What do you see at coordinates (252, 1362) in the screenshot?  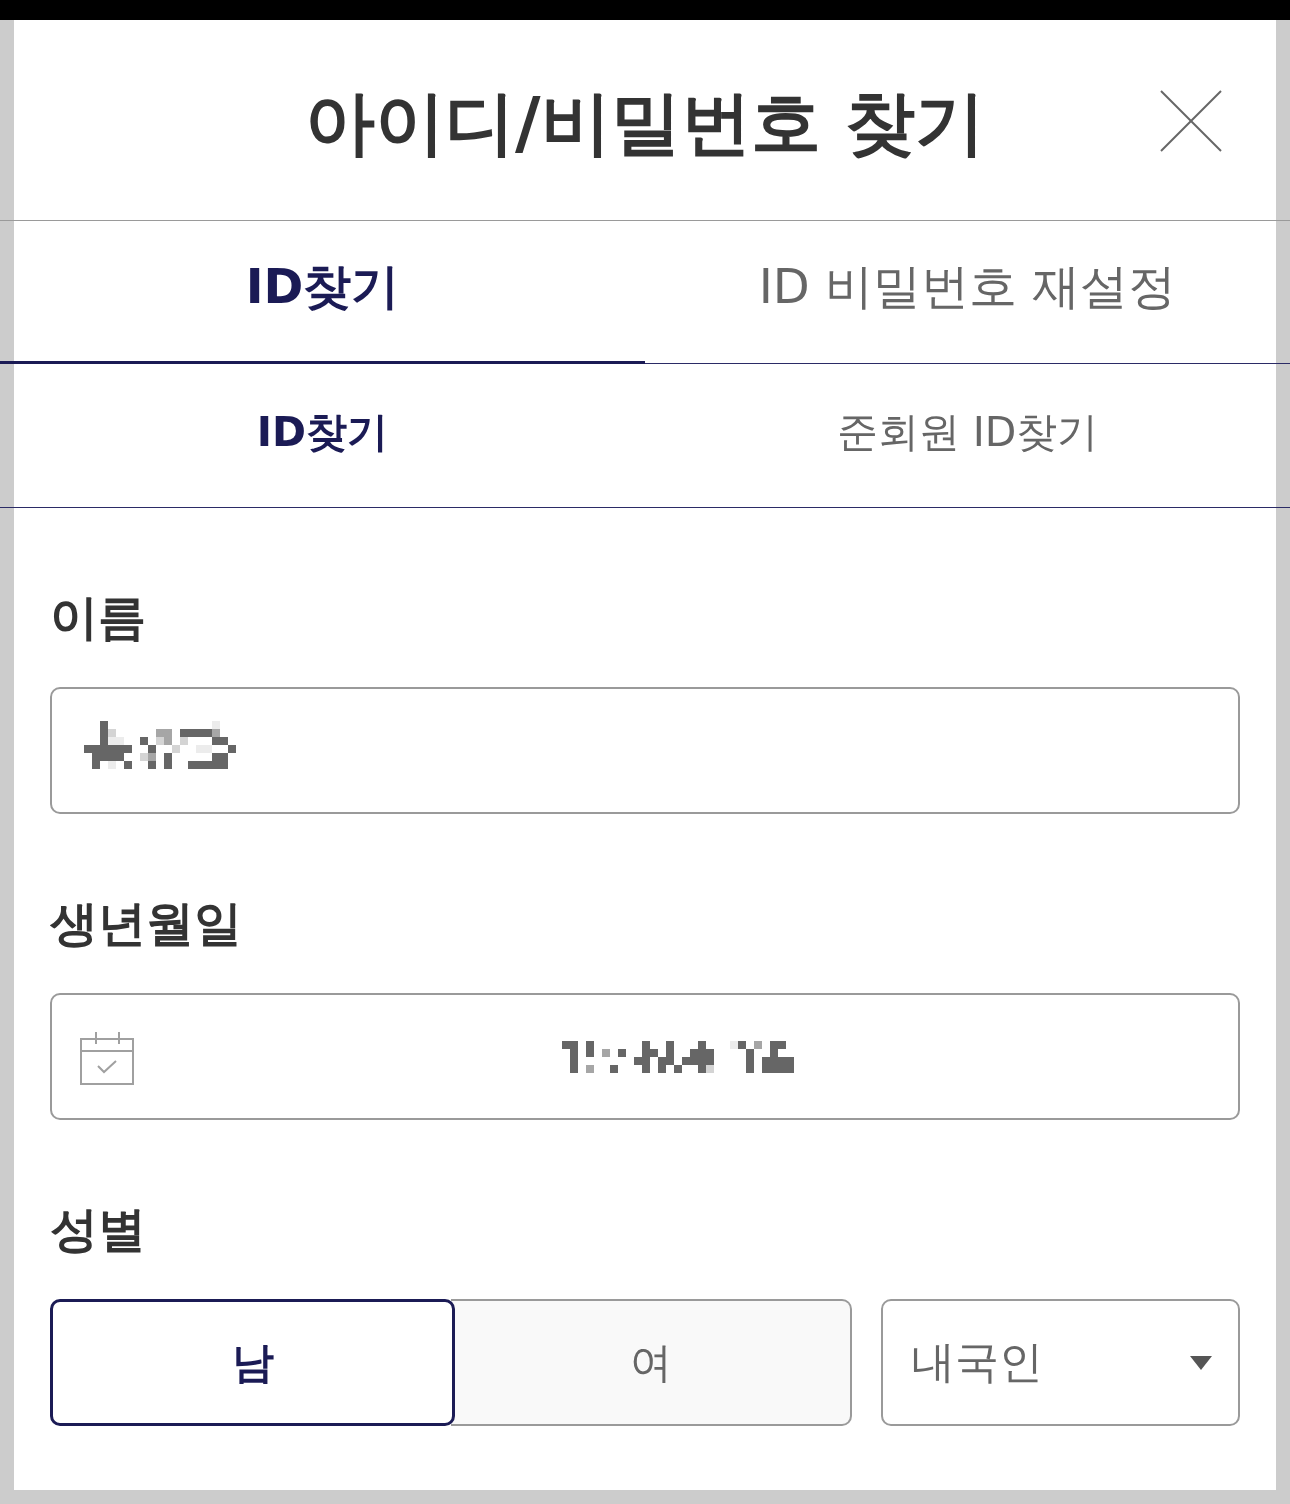 I see `gender-option: 남` at bounding box center [252, 1362].